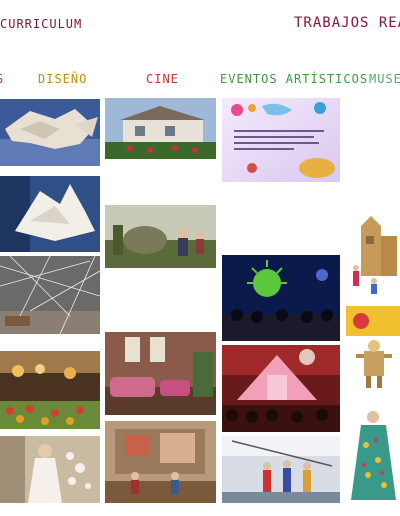 The width and height of the screenshot is (400, 516). I want to click on trabajos-title: TRABAJOS REA, so click(347, 23).